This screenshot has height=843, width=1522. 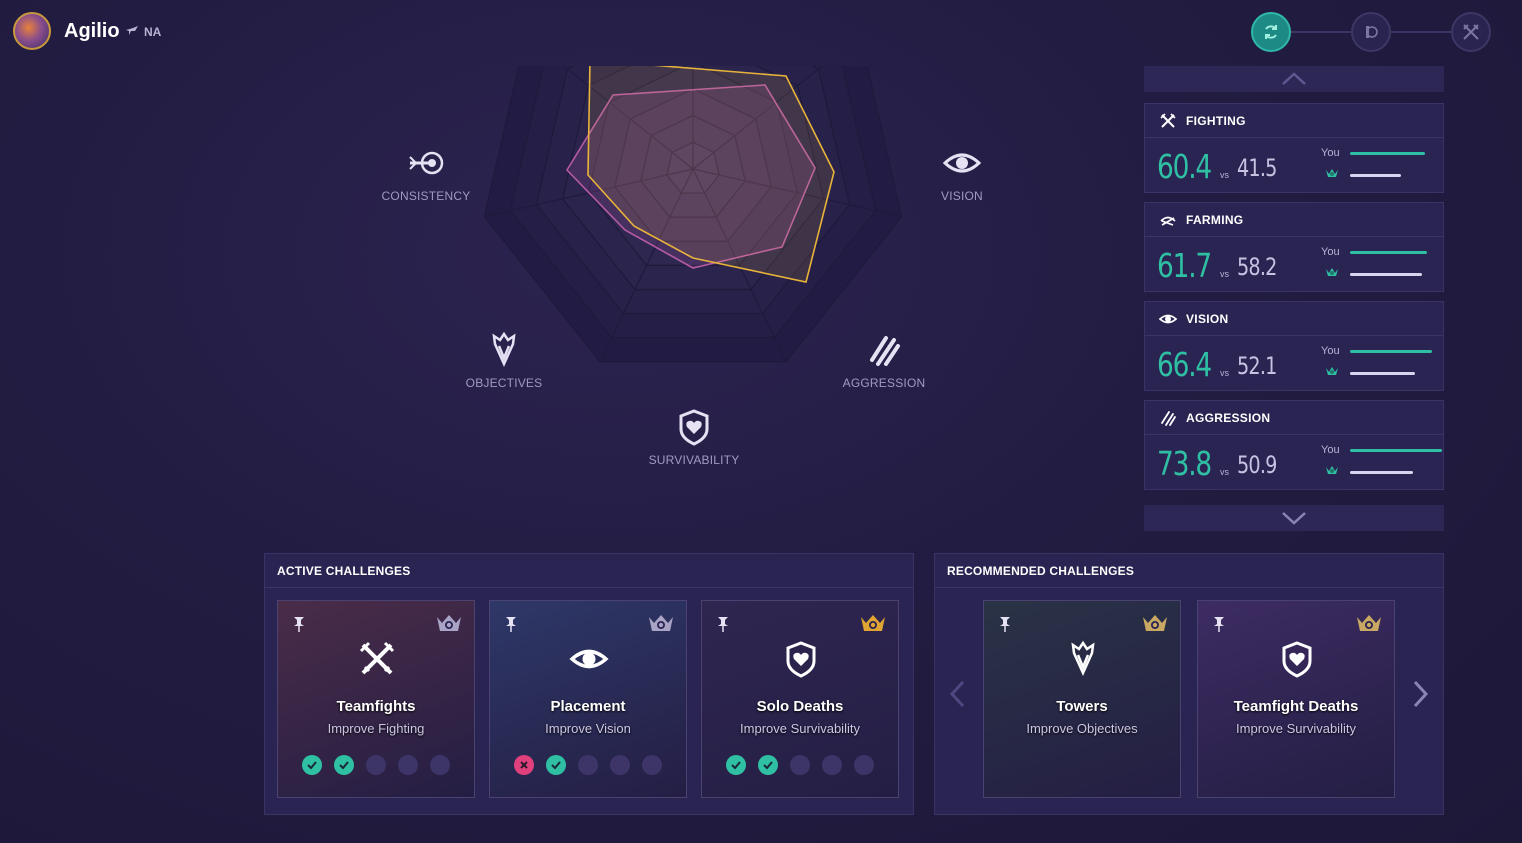 What do you see at coordinates (376, 728) in the screenshot?
I see `challenge-subtitle: Improve Fighting` at bounding box center [376, 728].